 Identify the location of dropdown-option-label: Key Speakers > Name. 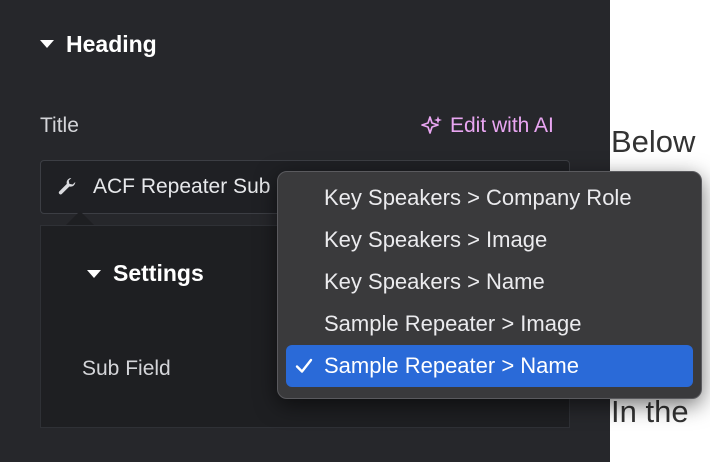
(434, 281).